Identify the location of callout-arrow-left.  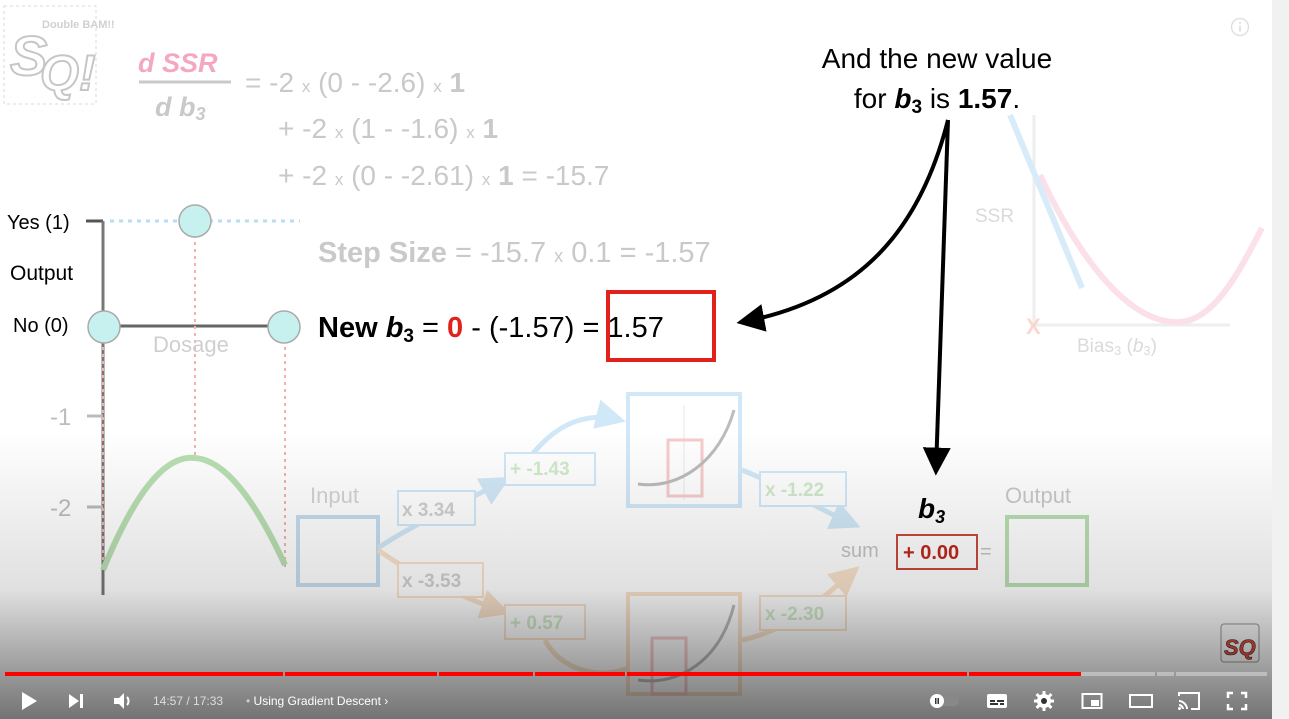
(843, 225).